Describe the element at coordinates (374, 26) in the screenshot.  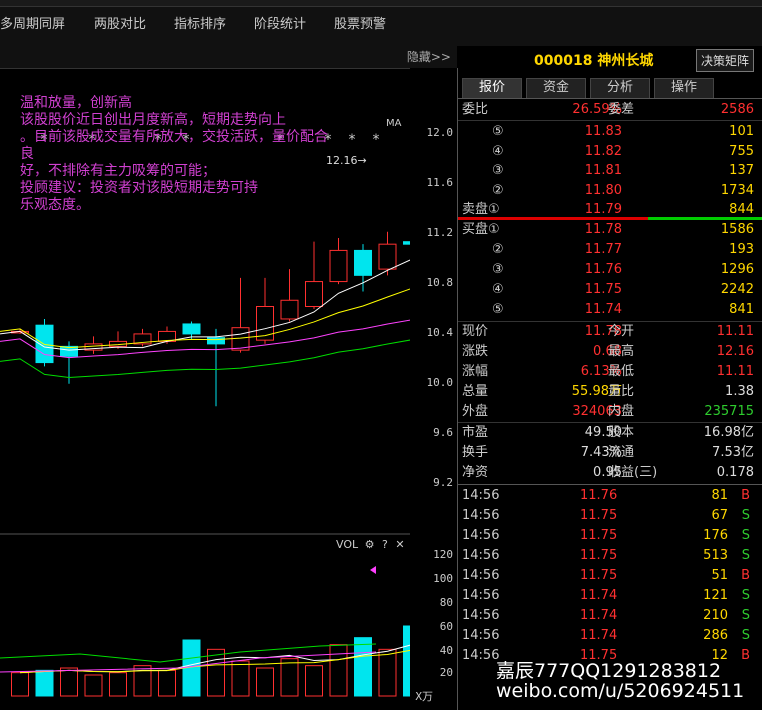
I see `menu-stock-alert: 股票预警` at that location.